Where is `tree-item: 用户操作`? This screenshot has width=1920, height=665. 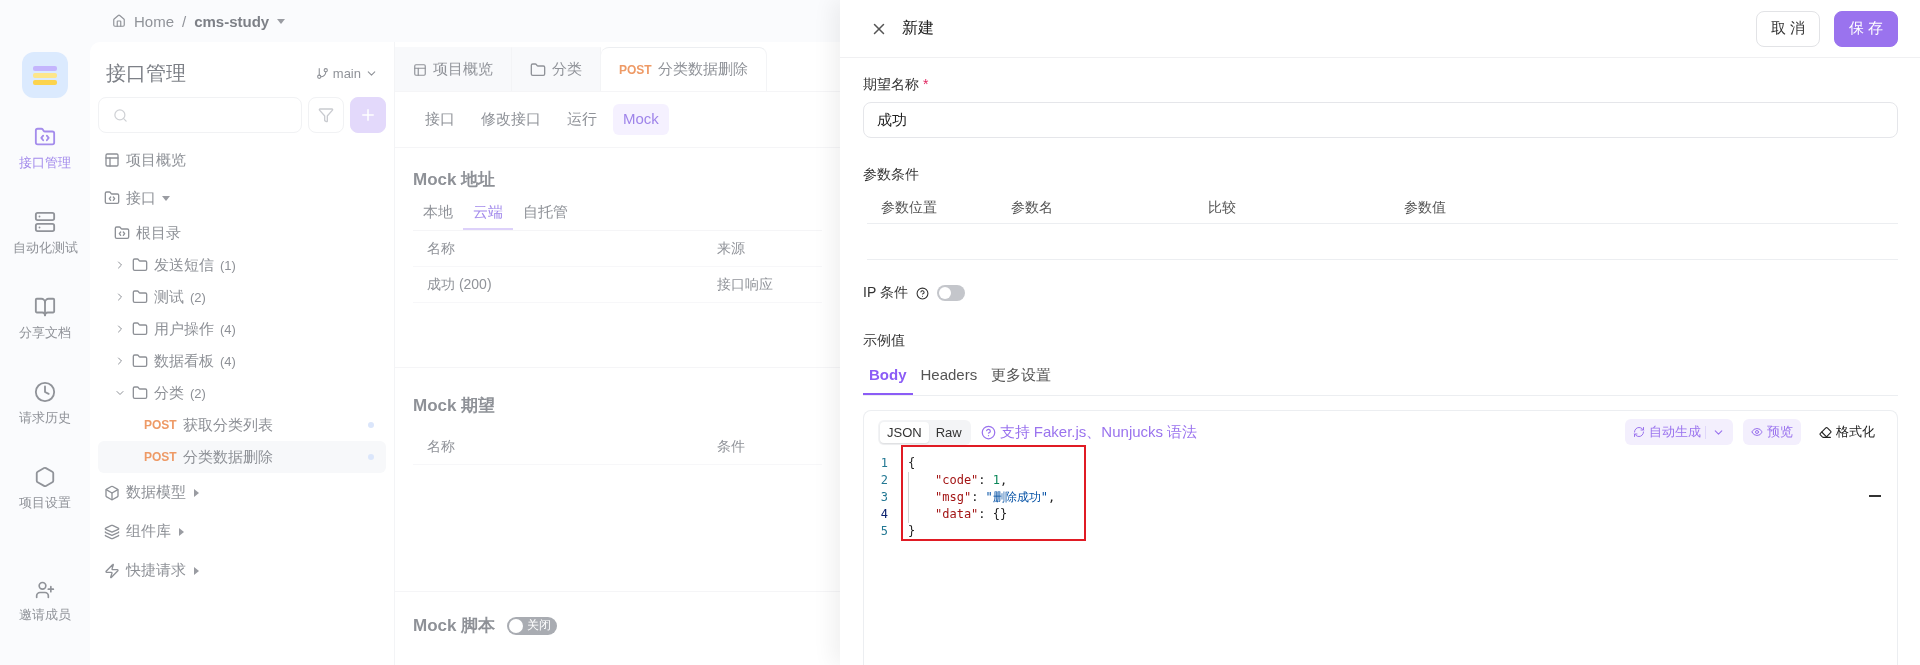
tree-item: 用户操作 is located at coordinates (184, 329).